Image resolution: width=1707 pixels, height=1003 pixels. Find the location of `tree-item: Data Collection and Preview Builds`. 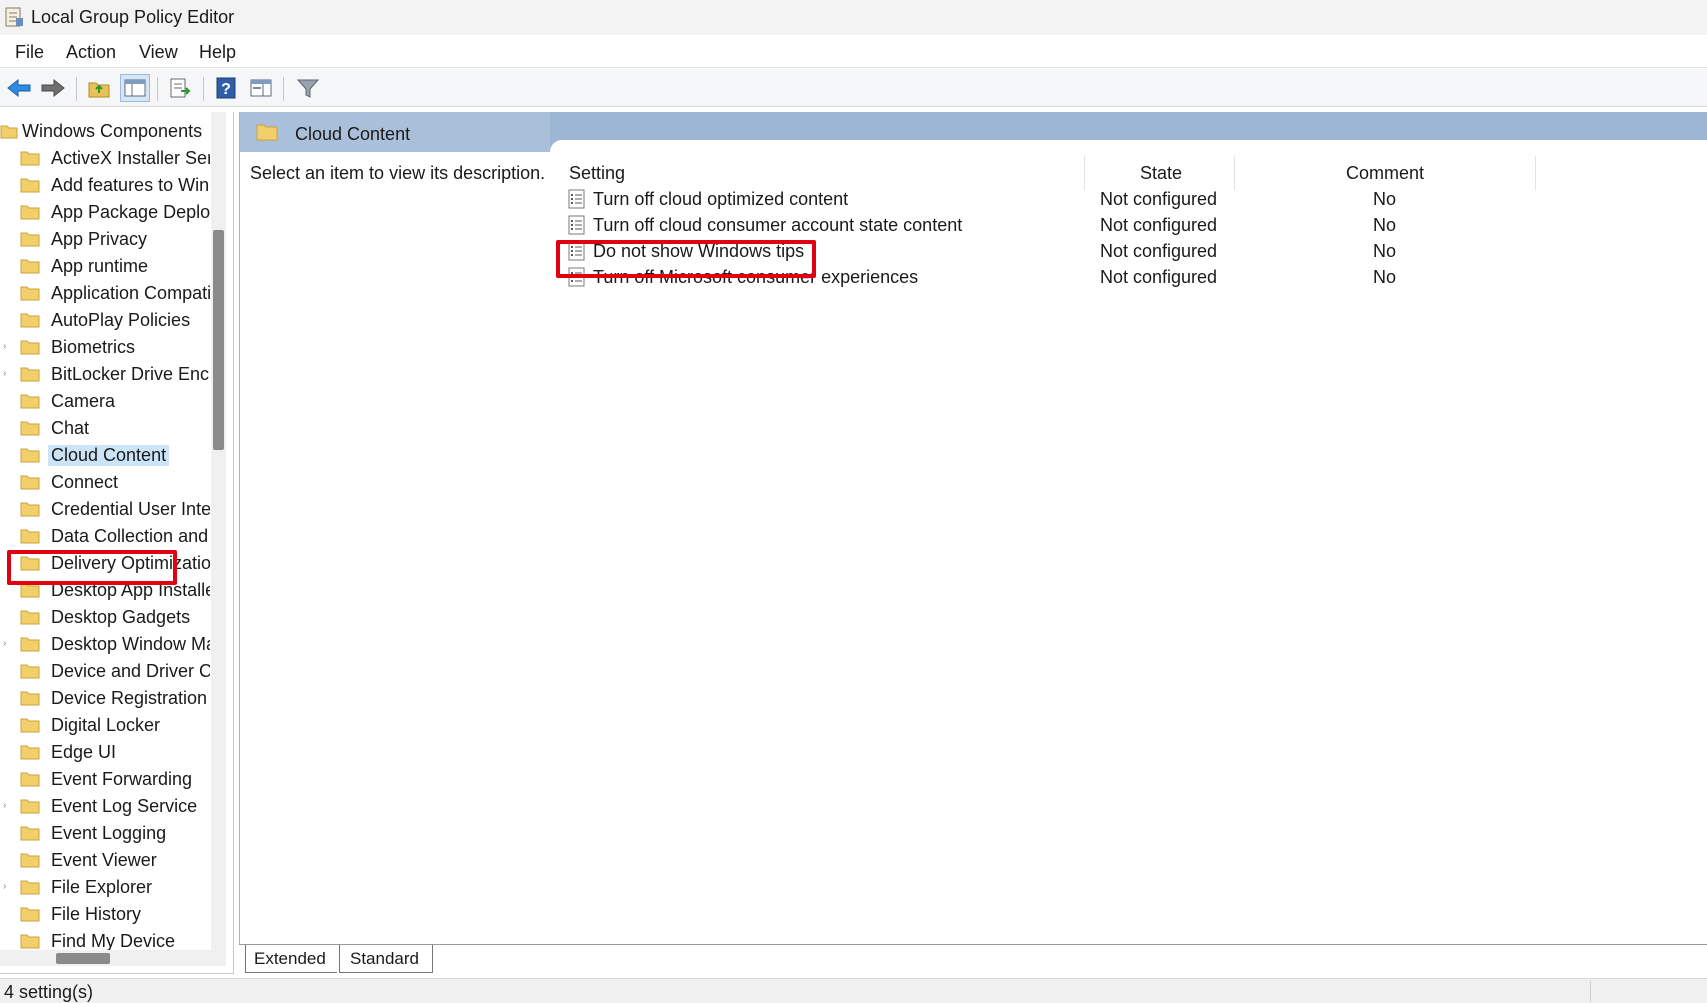

tree-item: Data Collection and Preview Builds is located at coordinates (105, 536).